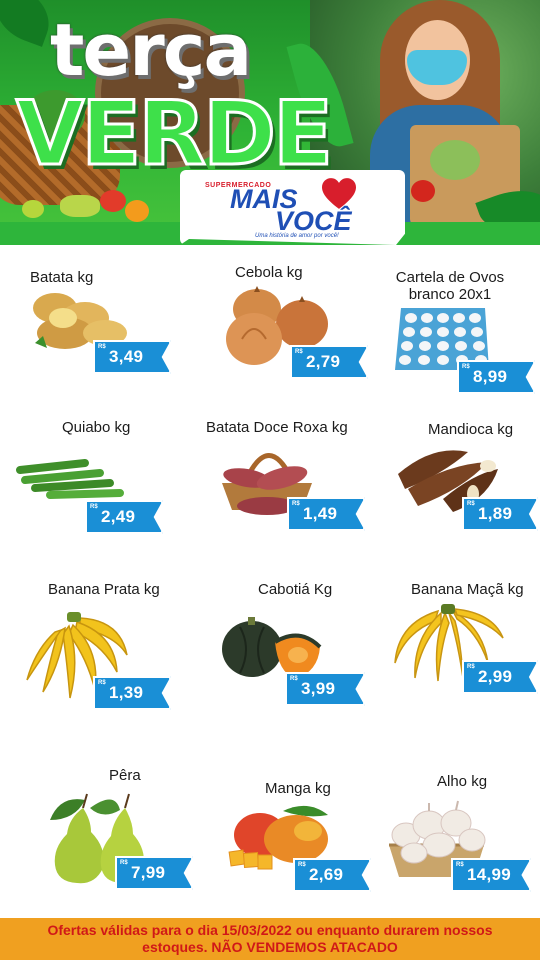  I want to click on product-name: Pêra, so click(125, 775).